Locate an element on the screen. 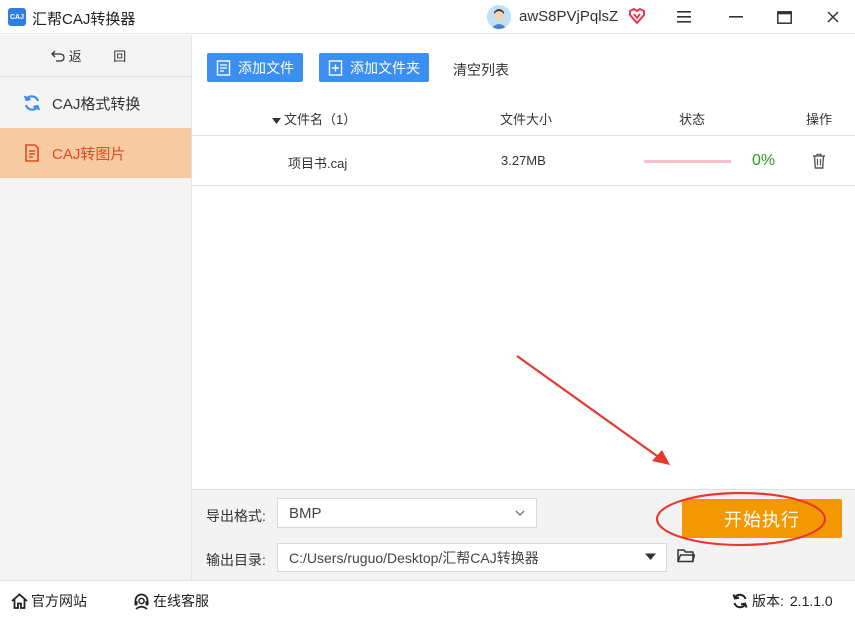  progress-percent: 0% is located at coordinates (764, 160).